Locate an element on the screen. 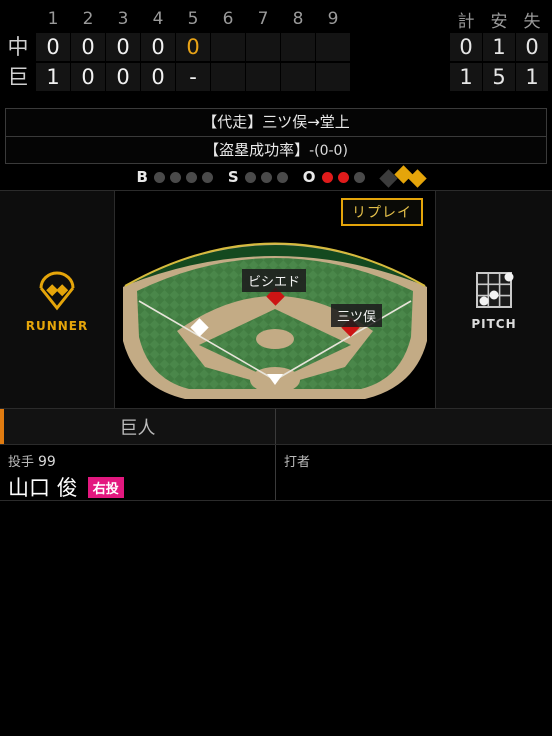  scoreboard: - 1 2 3 4 5 6 7 8 9 計 安 失 中 0 0 is located at coordinates (276, 52).